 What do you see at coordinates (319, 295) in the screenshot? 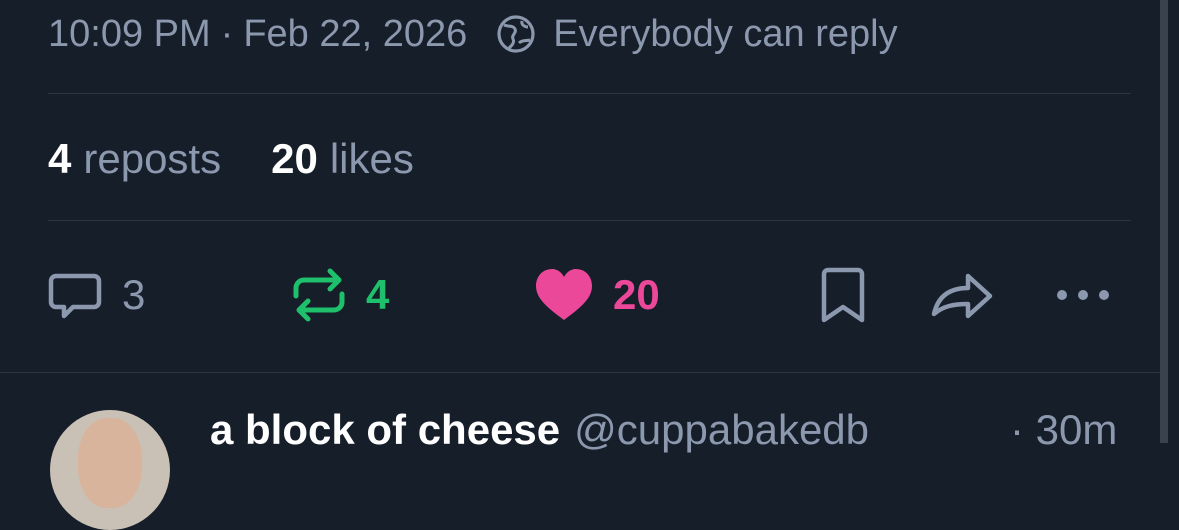
I see `repost-icon` at bounding box center [319, 295].